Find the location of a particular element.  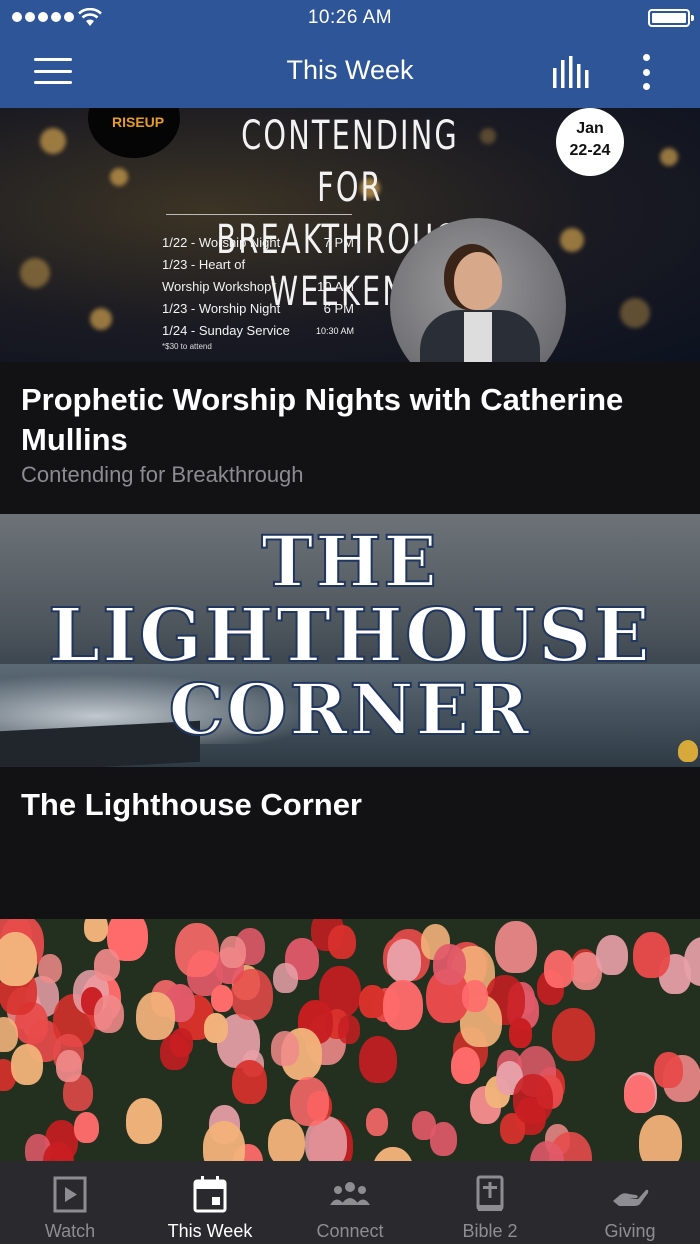

tab-this-week: This Week is located at coordinates (210, 1202).